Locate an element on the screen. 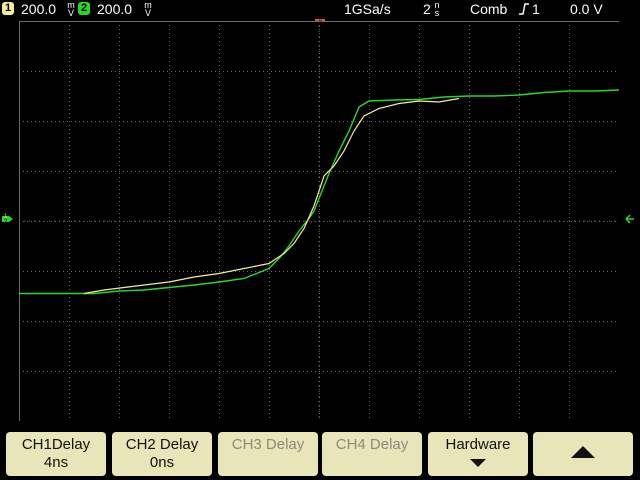 The height and width of the screenshot is (480, 640). ch2-delay-label: CH2 Delay is located at coordinates (162, 444).